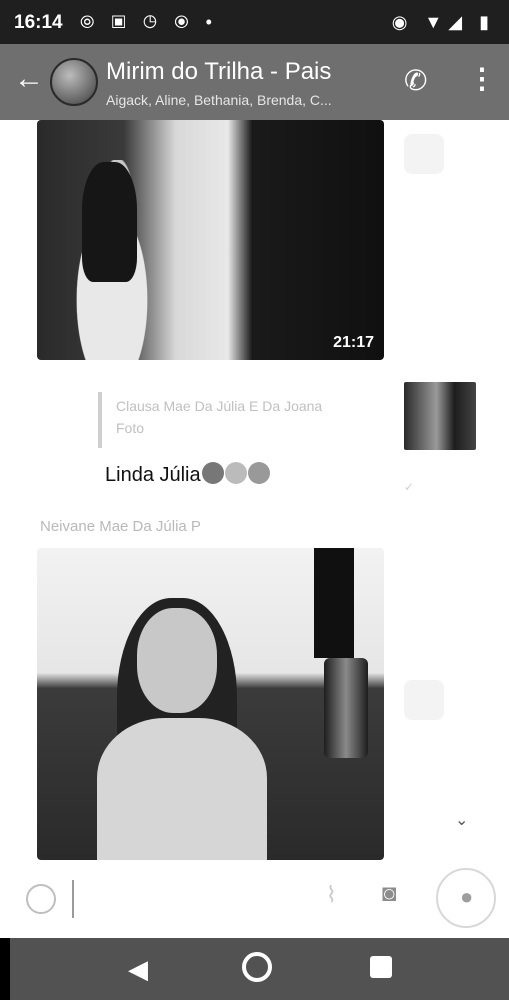 Image resolution: width=509 pixels, height=1000 pixels. What do you see at coordinates (346, 708) in the screenshot?
I see `photo-object` at bounding box center [346, 708].